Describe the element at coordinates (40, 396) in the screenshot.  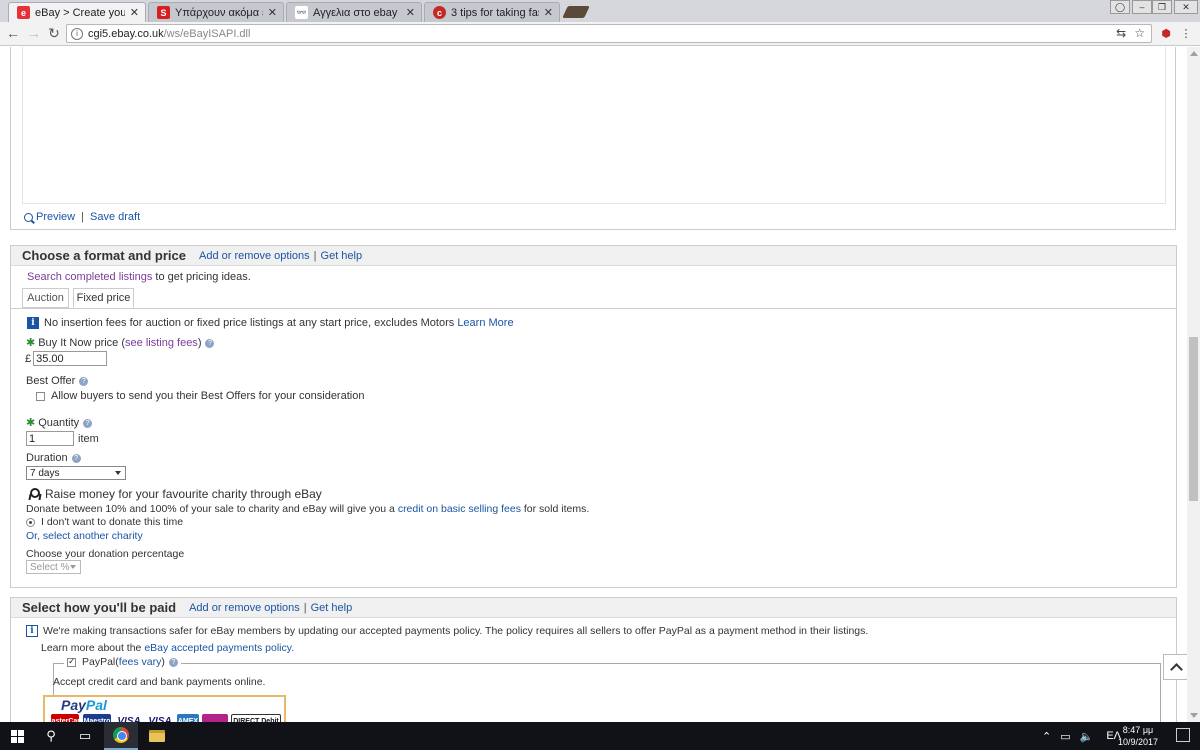
I see `best-offer-checkbox` at that location.